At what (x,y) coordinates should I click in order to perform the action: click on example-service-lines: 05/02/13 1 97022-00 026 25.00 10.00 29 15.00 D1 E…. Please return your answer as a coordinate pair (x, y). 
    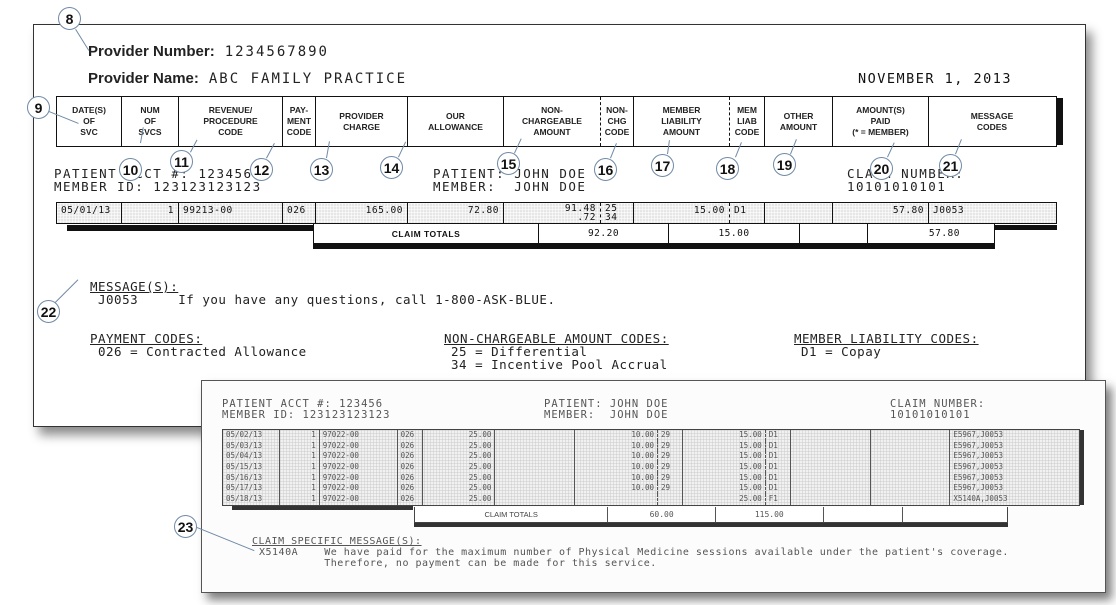
    Looking at the image, I should click on (651, 467).